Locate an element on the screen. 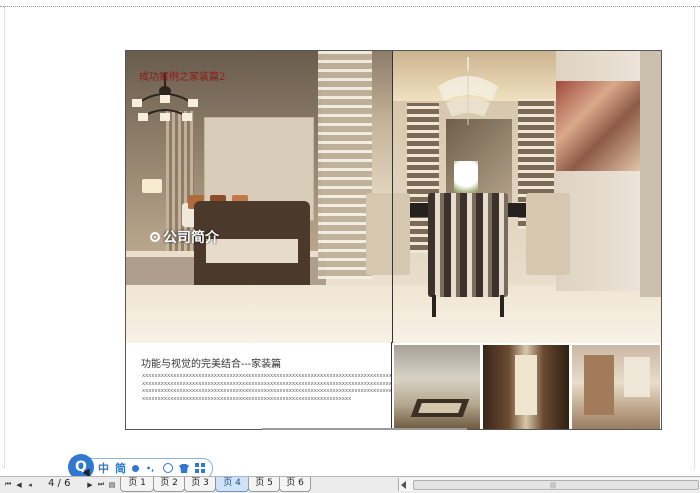  tab-page-2: 页 2 is located at coordinates (169, 484).